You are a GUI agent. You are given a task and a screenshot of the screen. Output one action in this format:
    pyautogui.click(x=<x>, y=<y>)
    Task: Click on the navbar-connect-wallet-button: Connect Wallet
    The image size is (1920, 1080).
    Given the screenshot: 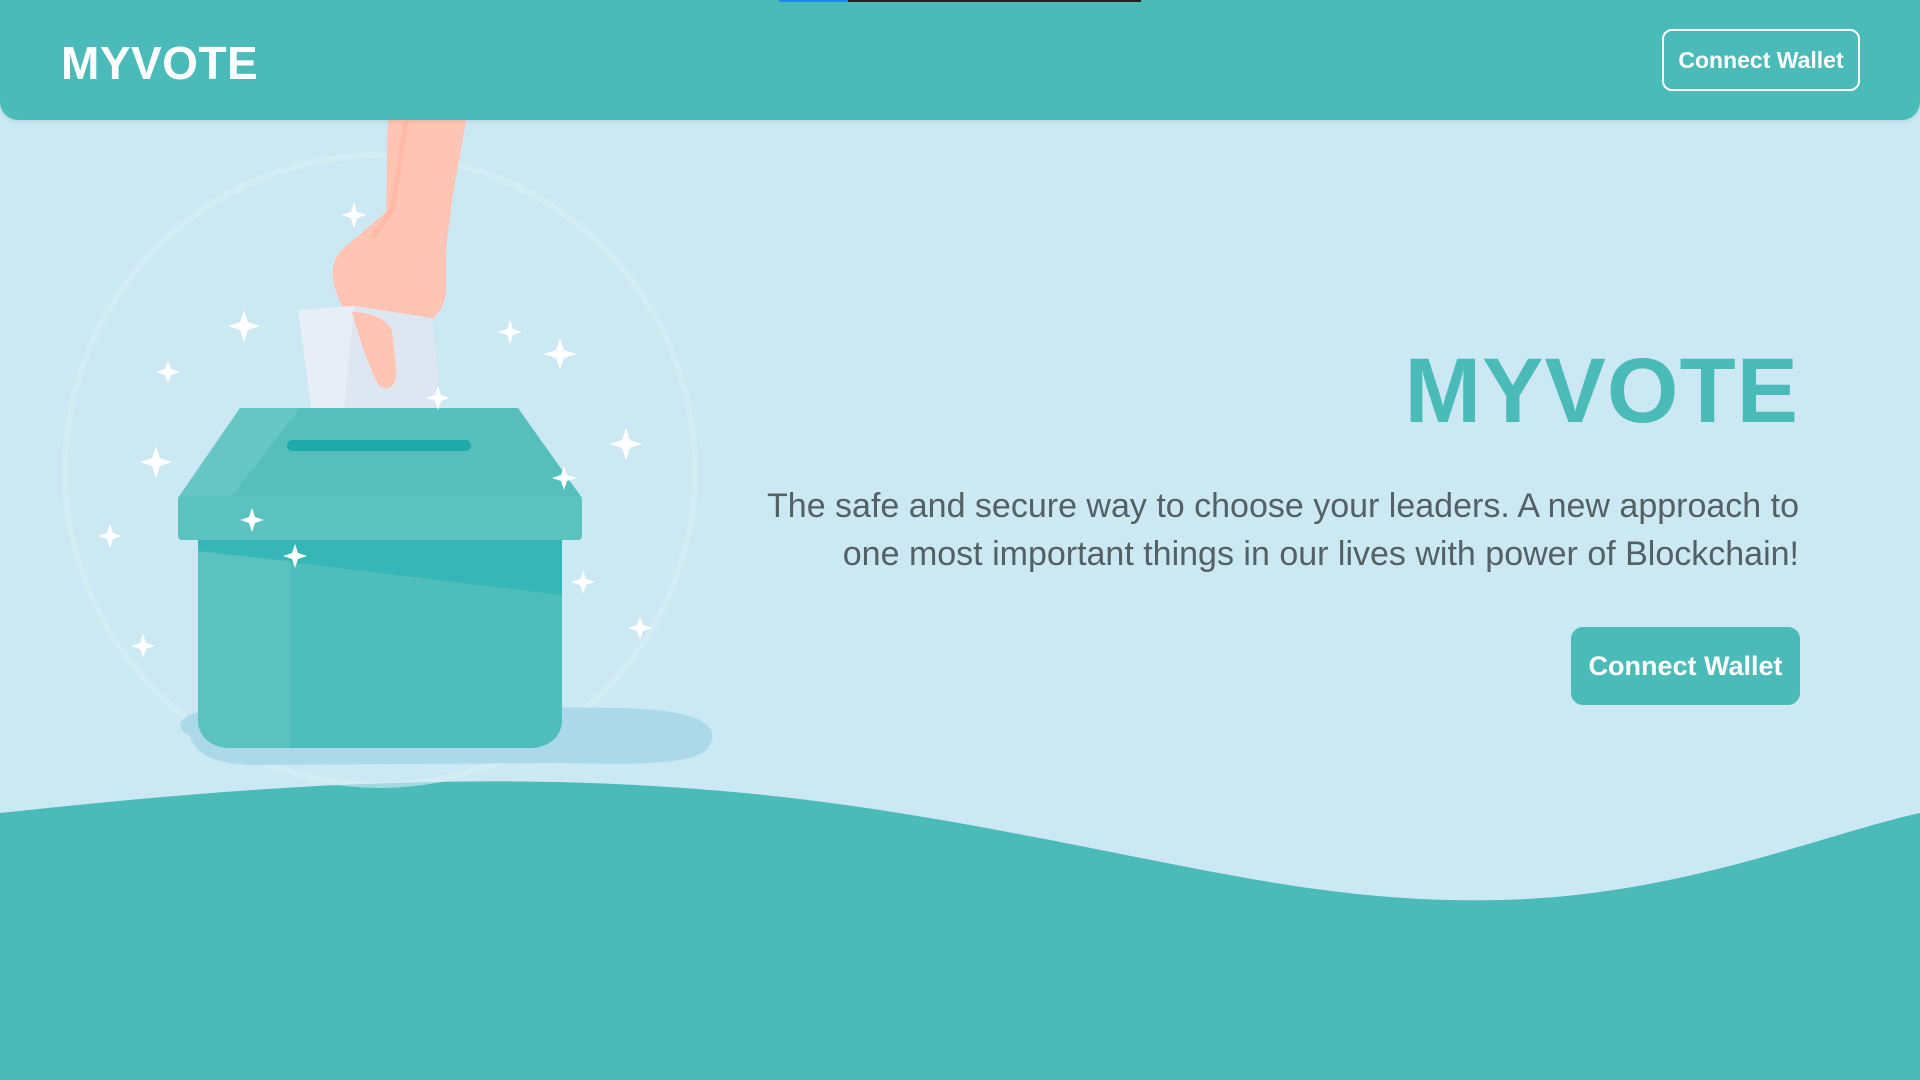 What is the action you would take?
    pyautogui.click(x=1761, y=60)
    